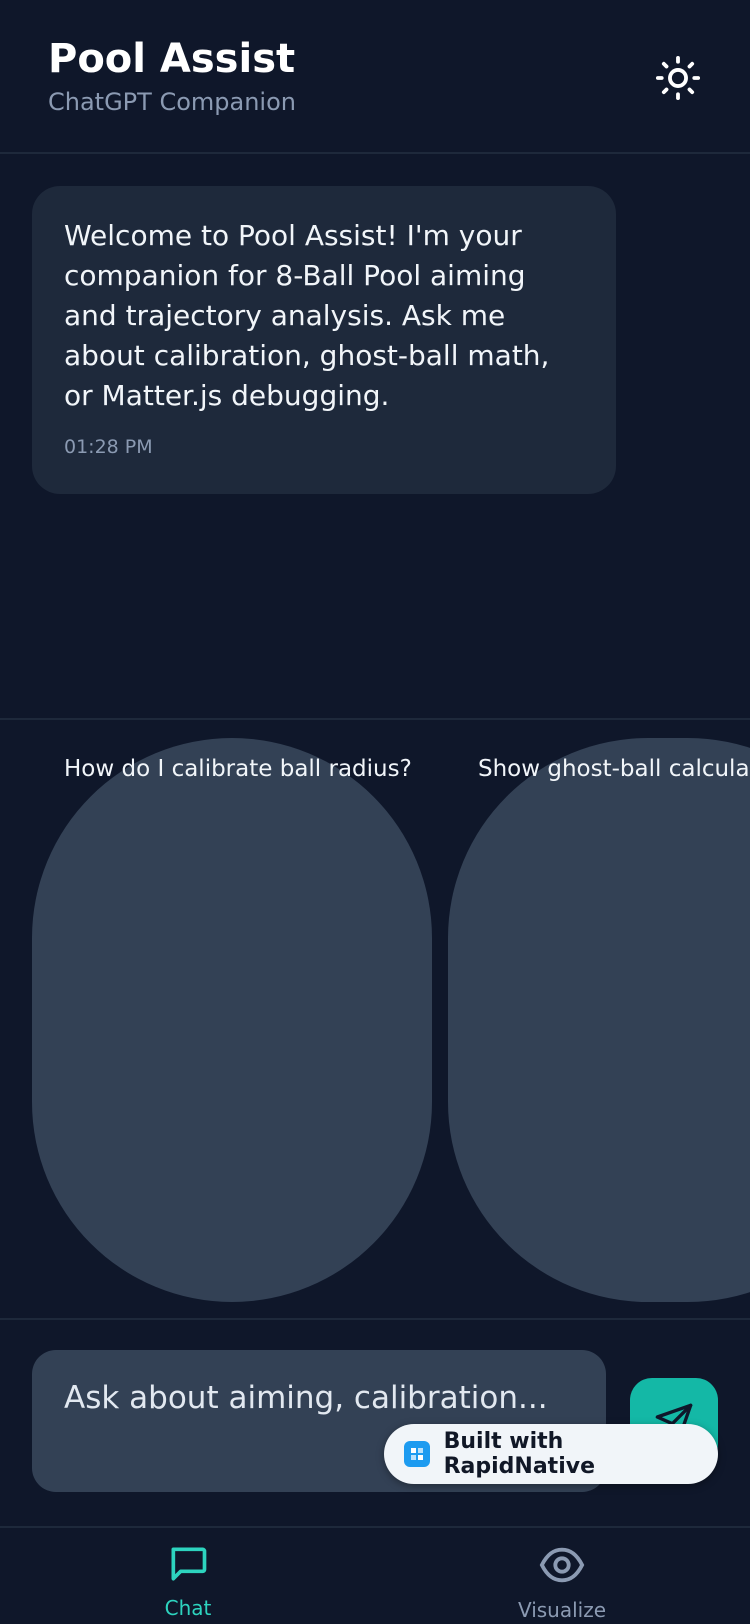 The image size is (750, 1624). Describe the element at coordinates (599, 1020) in the screenshot. I see `suggestion-chip` at that location.